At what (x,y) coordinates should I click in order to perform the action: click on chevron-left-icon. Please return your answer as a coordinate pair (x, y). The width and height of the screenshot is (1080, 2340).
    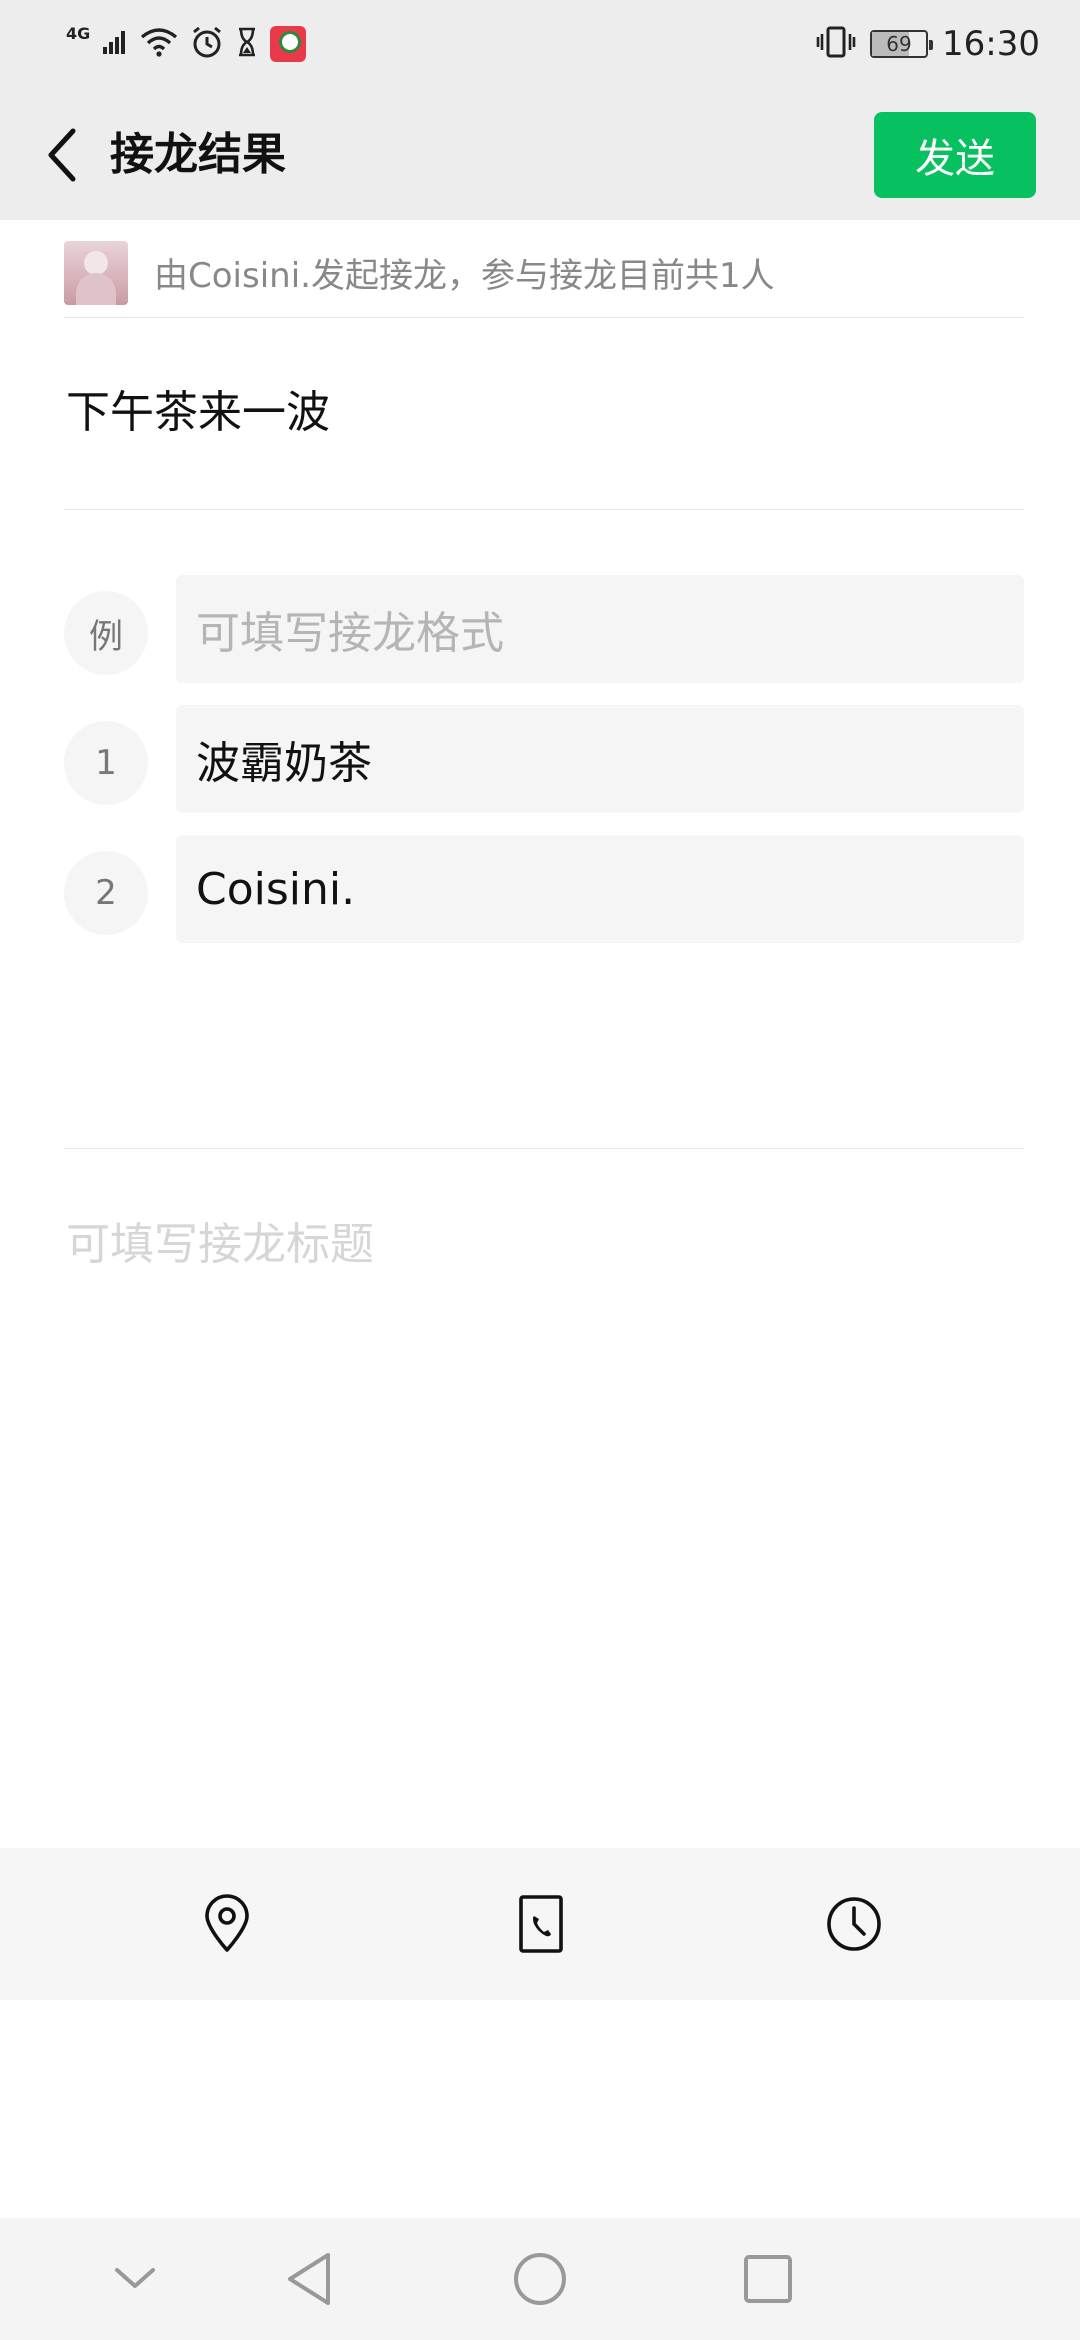
    Looking at the image, I should click on (62, 155).